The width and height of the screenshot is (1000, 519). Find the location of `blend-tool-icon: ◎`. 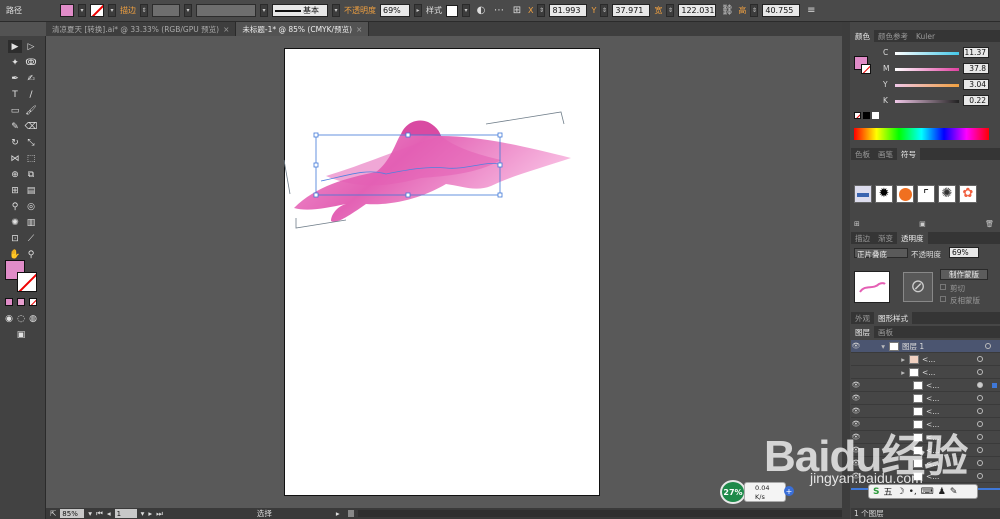

blend-tool-icon: ◎ is located at coordinates (31, 206).